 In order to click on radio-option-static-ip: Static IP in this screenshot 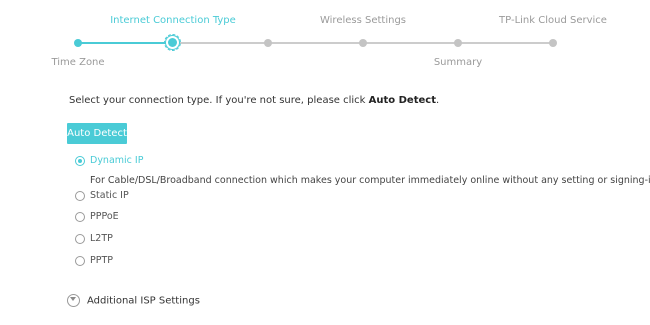, I will do `click(102, 195)`.